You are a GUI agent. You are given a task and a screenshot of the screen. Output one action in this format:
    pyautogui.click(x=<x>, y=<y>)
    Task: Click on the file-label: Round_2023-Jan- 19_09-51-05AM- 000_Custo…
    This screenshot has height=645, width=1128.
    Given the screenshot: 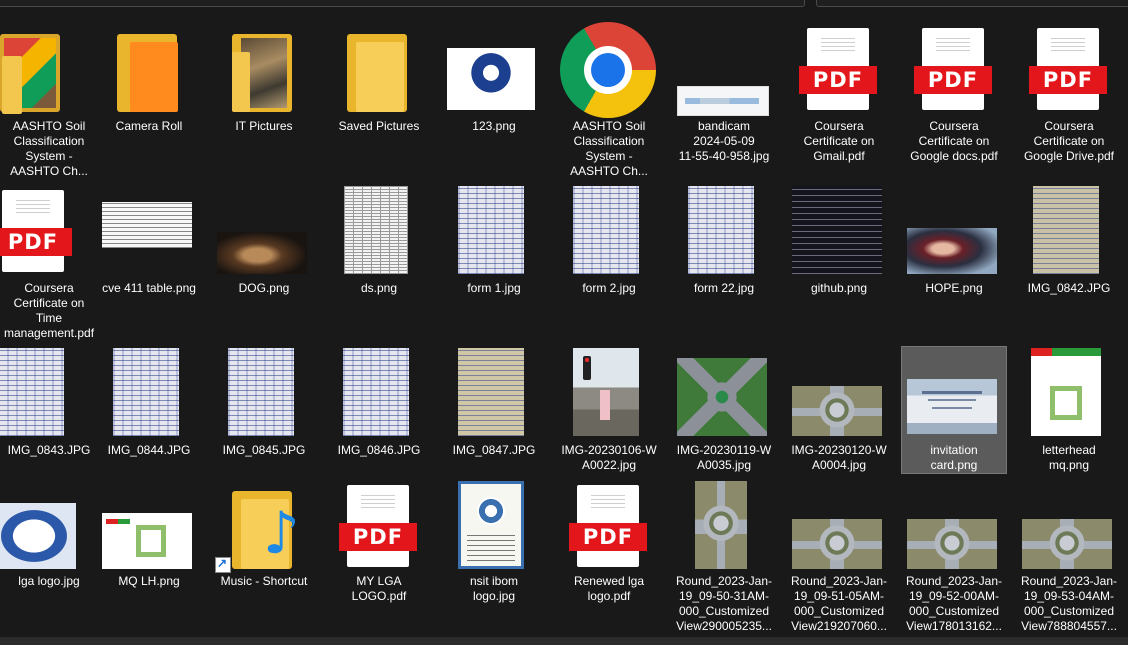 What is the action you would take?
    pyautogui.click(x=839, y=603)
    